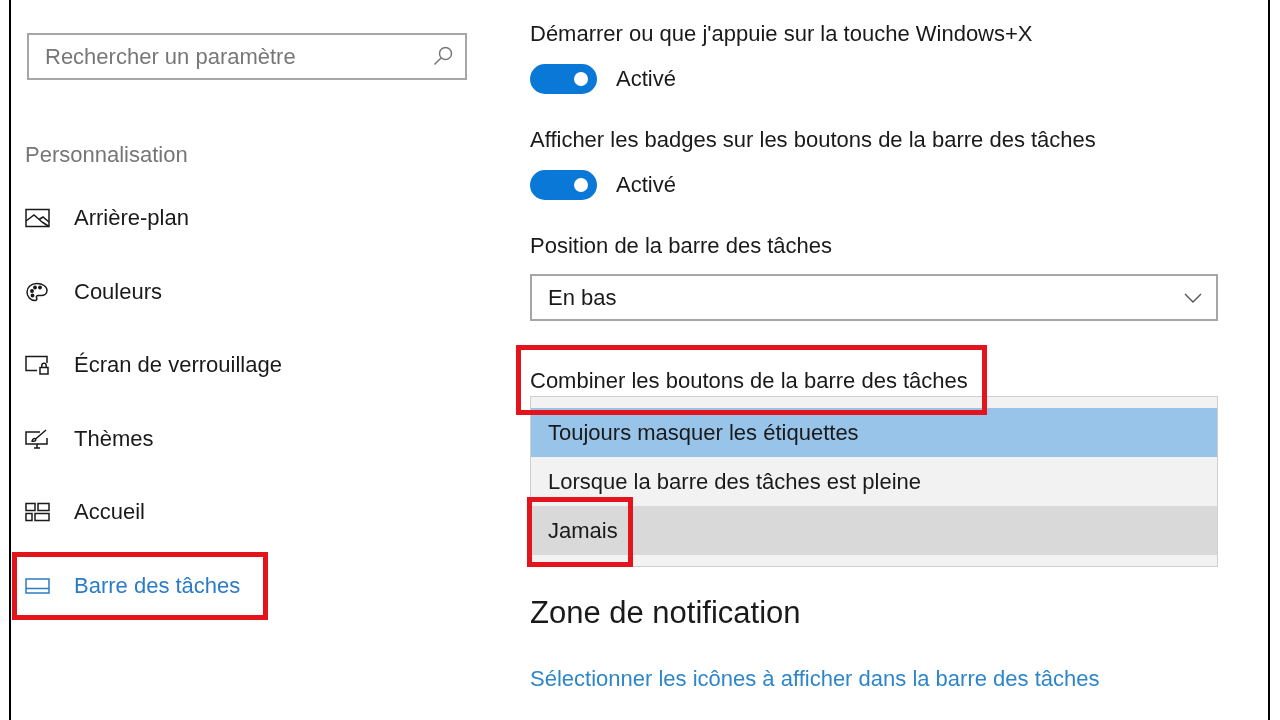 The image size is (1280, 720). I want to click on palette-icon, so click(37, 291).